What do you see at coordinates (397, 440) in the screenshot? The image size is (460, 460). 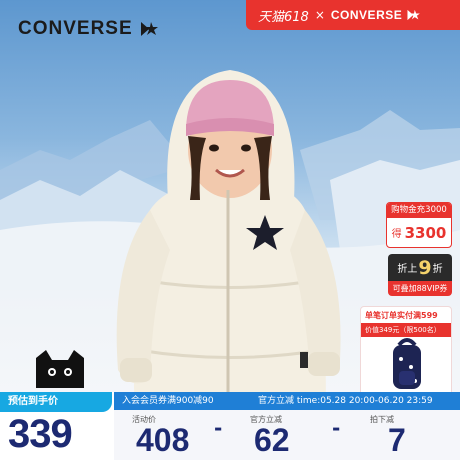 I see `order-discount: 7` at bounding box center [397, 440].